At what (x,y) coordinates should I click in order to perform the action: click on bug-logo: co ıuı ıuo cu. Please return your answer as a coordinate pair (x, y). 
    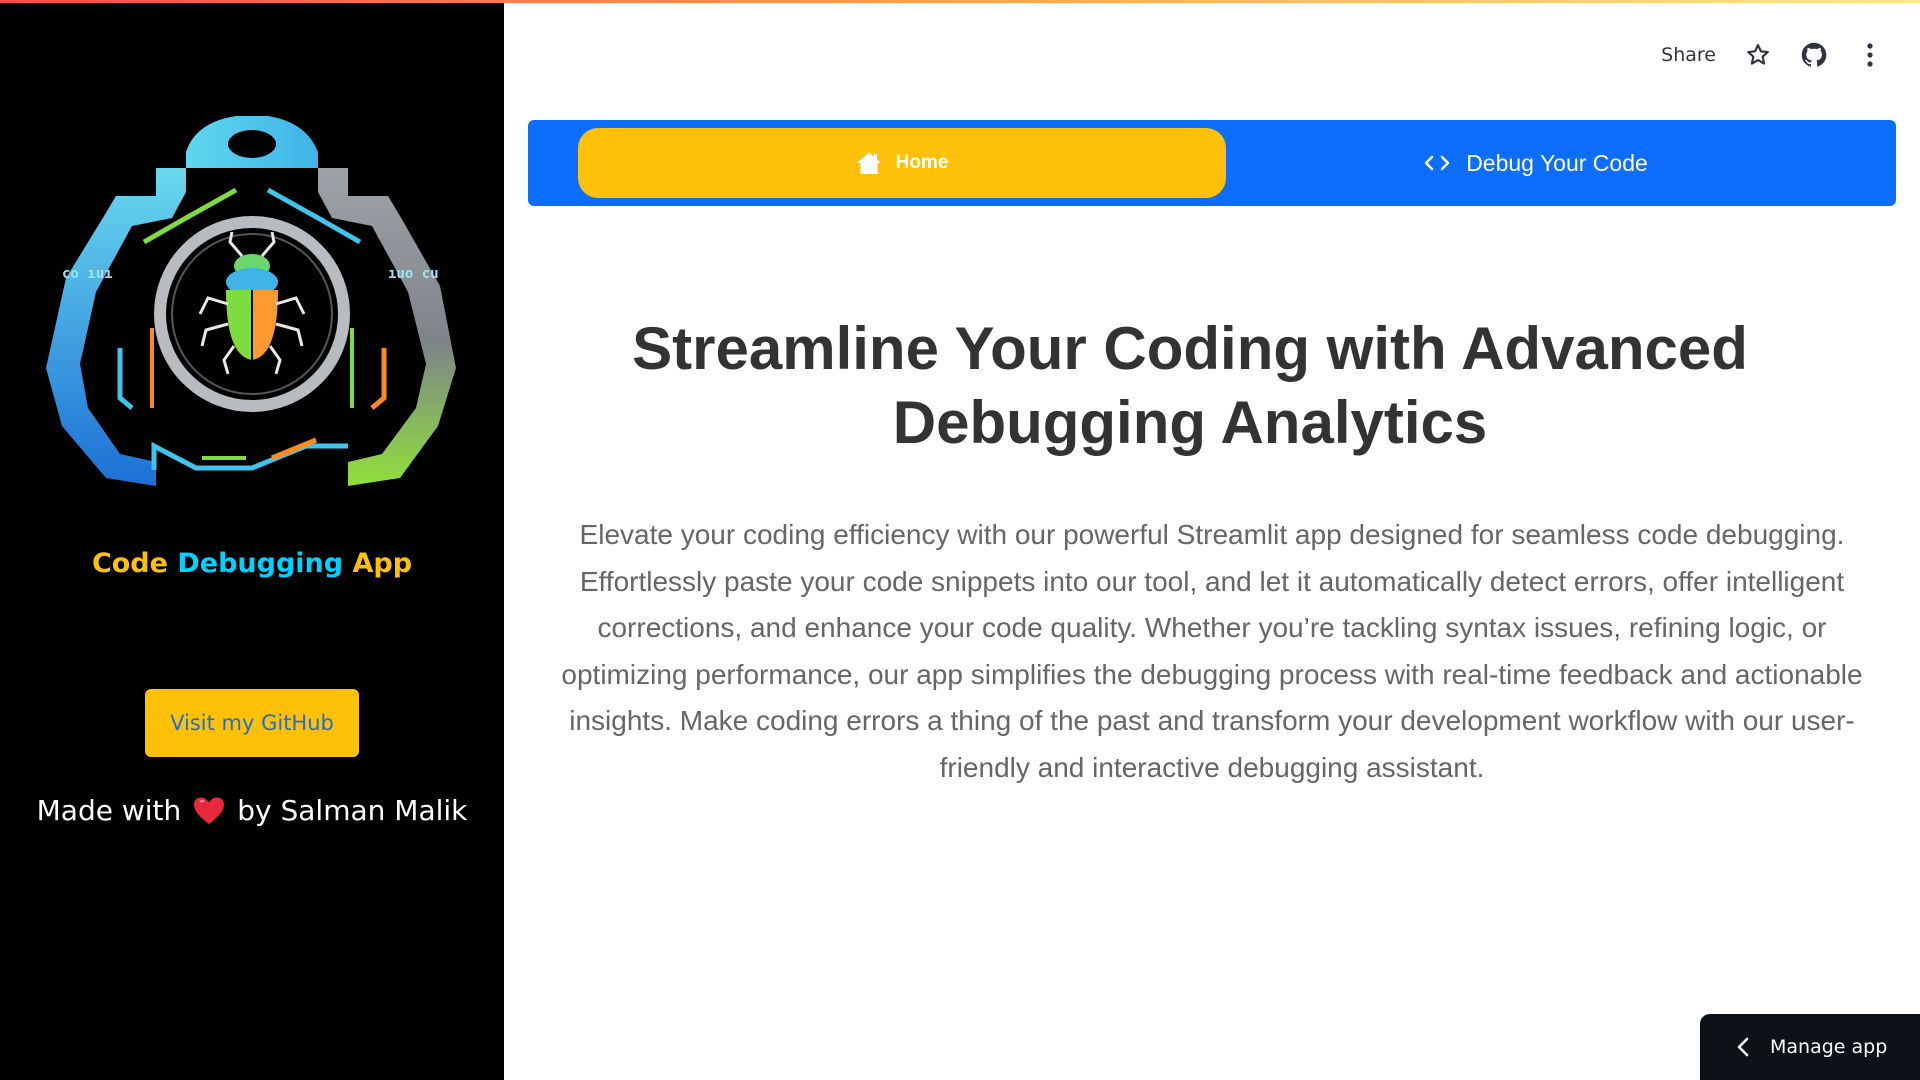
    Looking at the image, I should click on (252, 298).